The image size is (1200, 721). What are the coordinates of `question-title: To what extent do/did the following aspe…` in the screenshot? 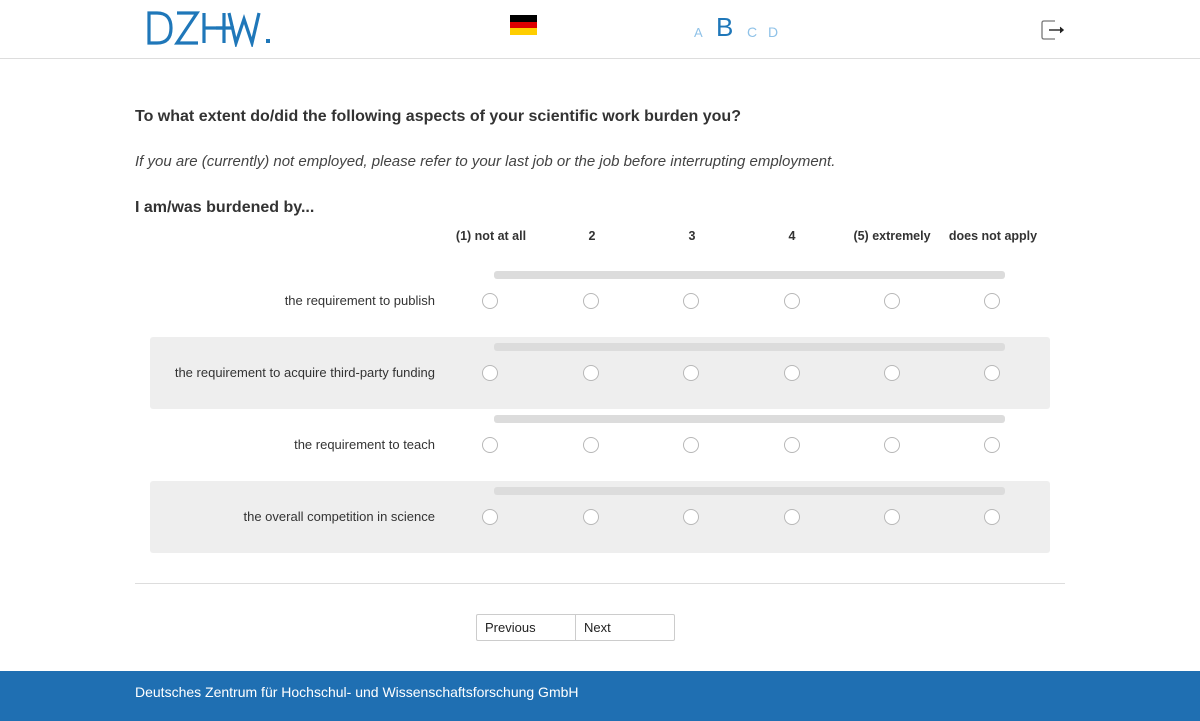 It's located at (438, 116).